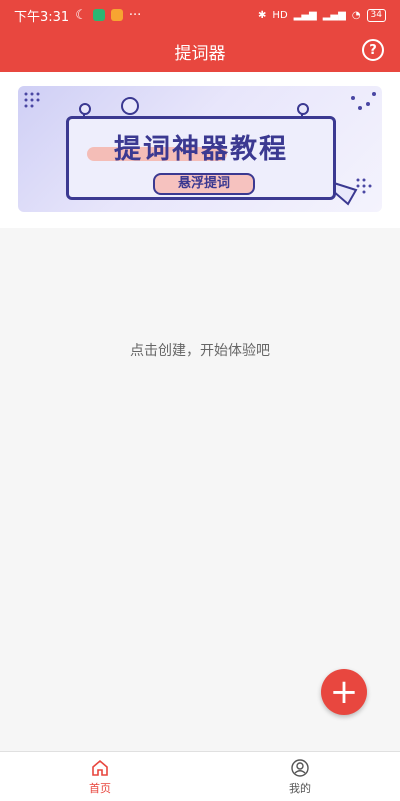 Image resolution: width=400 pixels, height=801 pixels. Describe the element at coordinates (85, 109) in the screenshot. I see `board-hook-left` at that location.